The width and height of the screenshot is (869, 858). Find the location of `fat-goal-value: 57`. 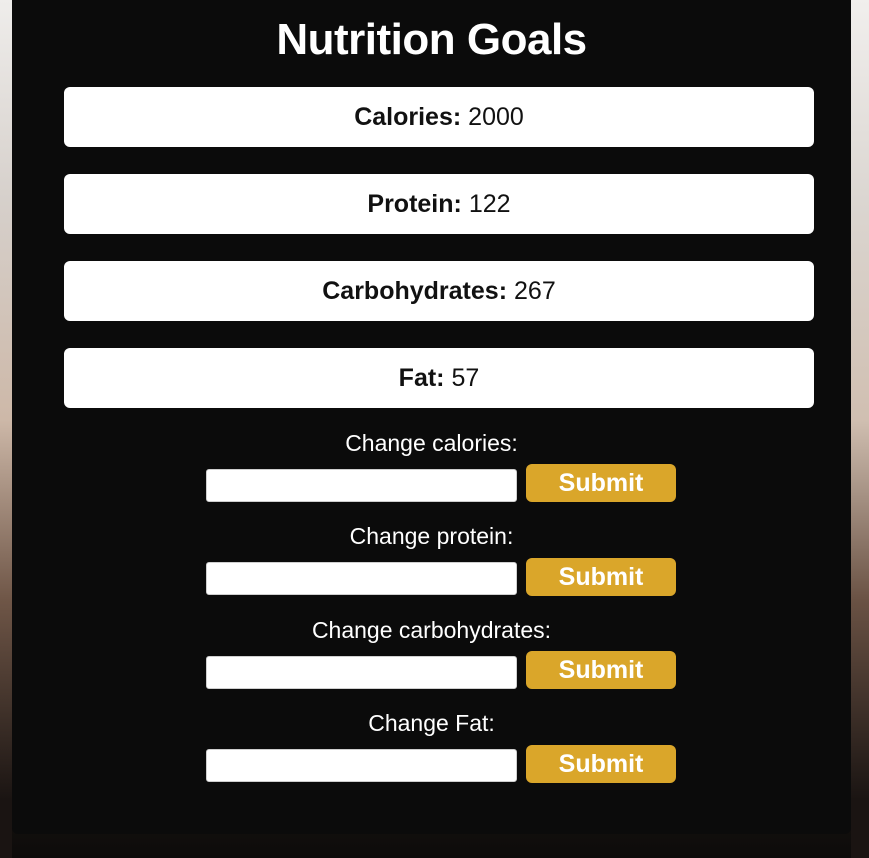

fat-goal-value: 57 is located at coordinates (465, 377).